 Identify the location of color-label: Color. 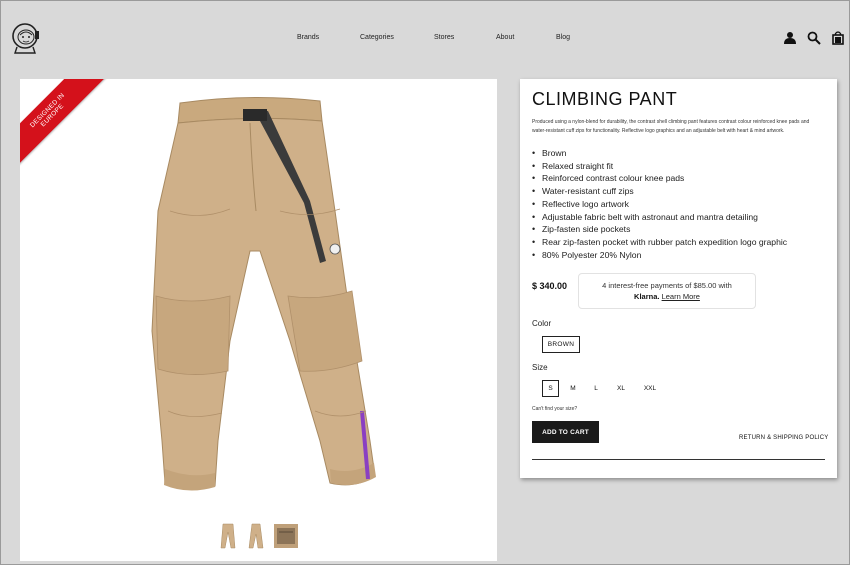
(542, 323).